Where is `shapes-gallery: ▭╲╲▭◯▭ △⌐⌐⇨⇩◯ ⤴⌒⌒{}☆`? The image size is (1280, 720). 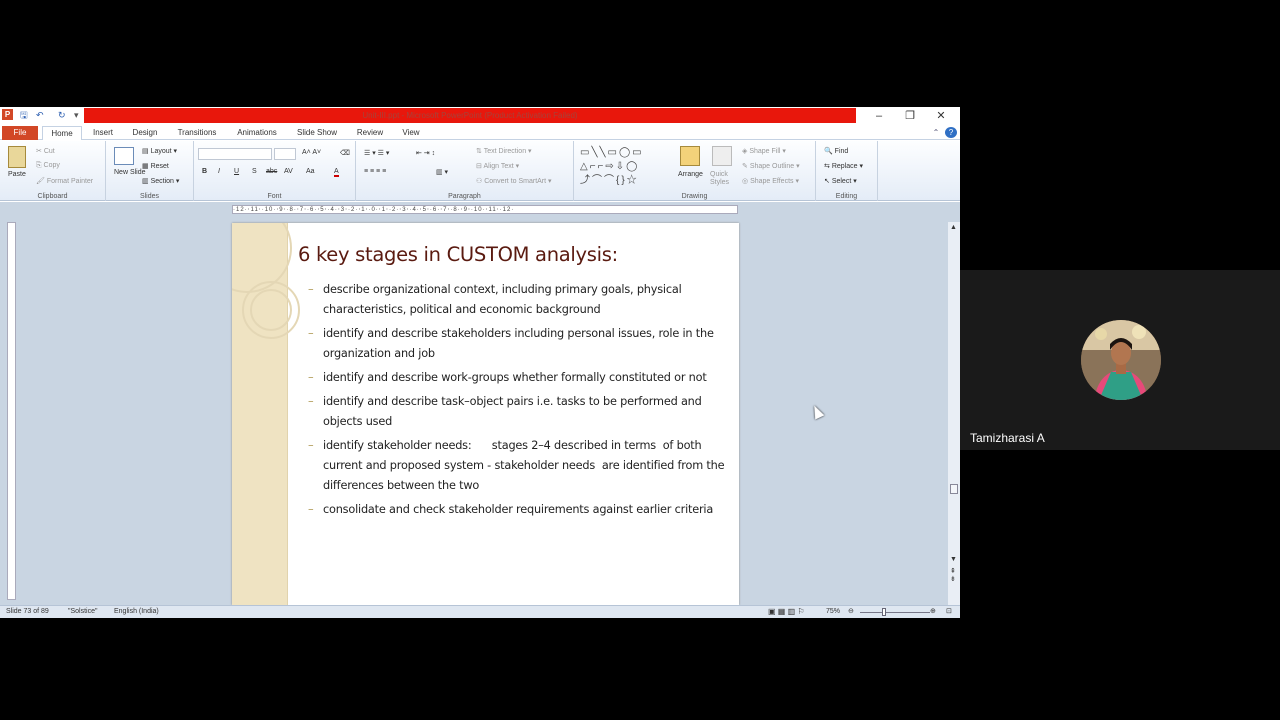
shapes-gallery: ▭╲╲▭◯▭ △⌐⌐⇨⇩◯ ⤴⌒⌒{}☆ is located at coordinates (625, 168).